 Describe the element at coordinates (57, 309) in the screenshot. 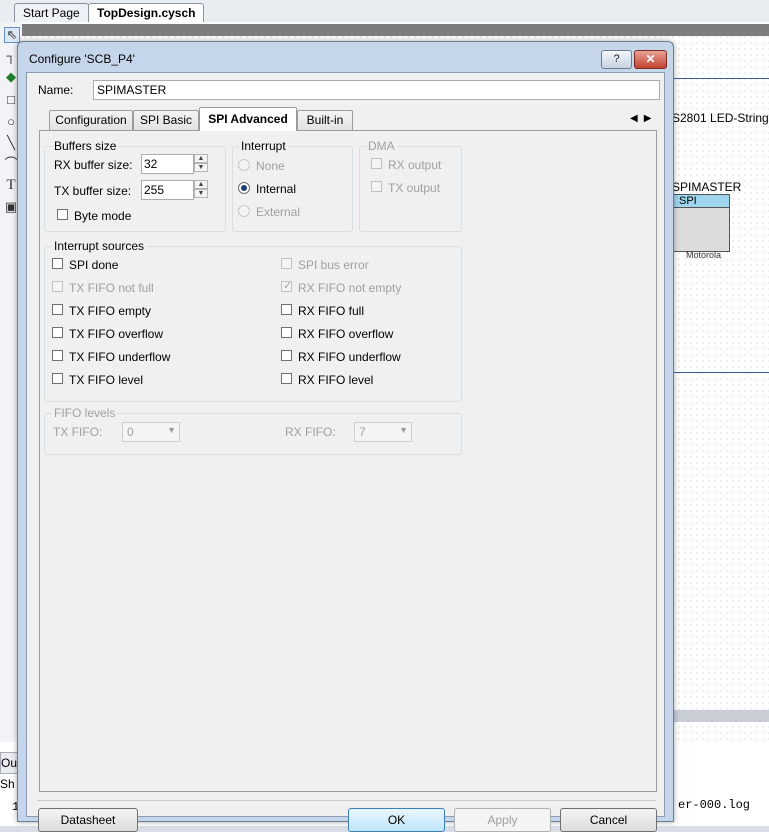

I see `tx-fifo-empty-checkbox` at that location.